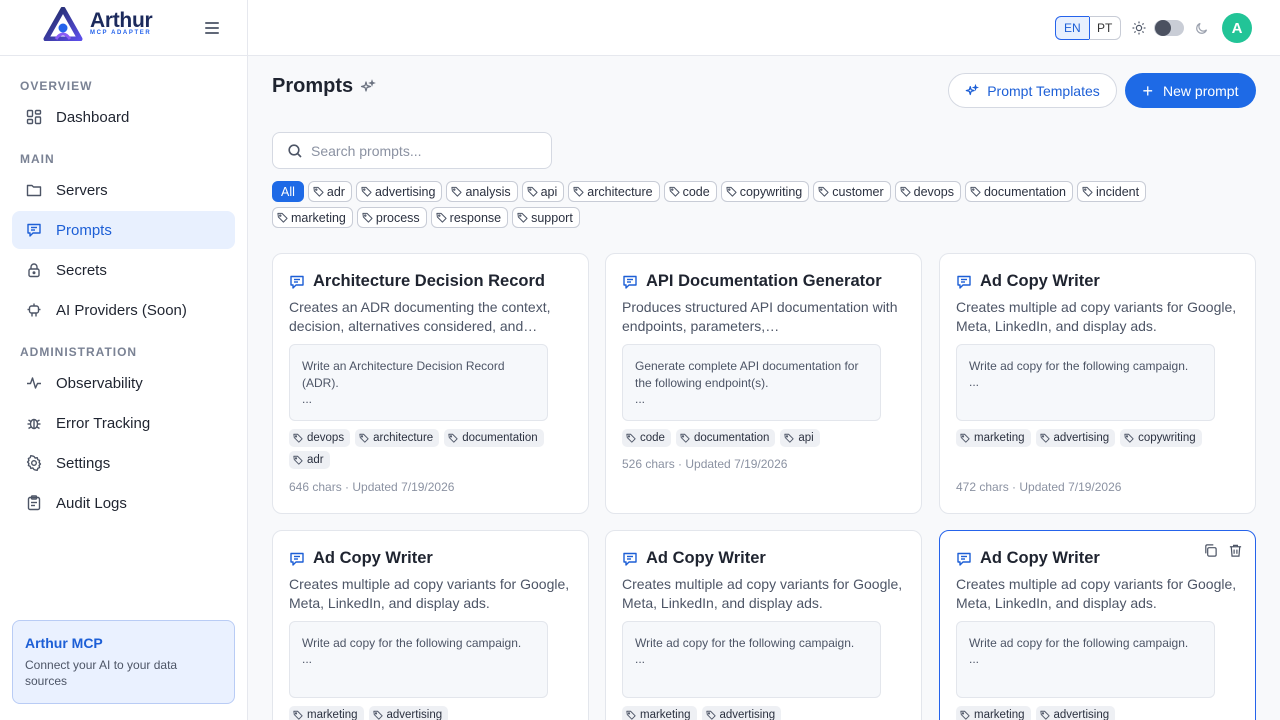 This screenshot has width=1280, height=720. Describe the element at coordinates (34, 463) in the screenshot. I see `gear-icon` at that location.